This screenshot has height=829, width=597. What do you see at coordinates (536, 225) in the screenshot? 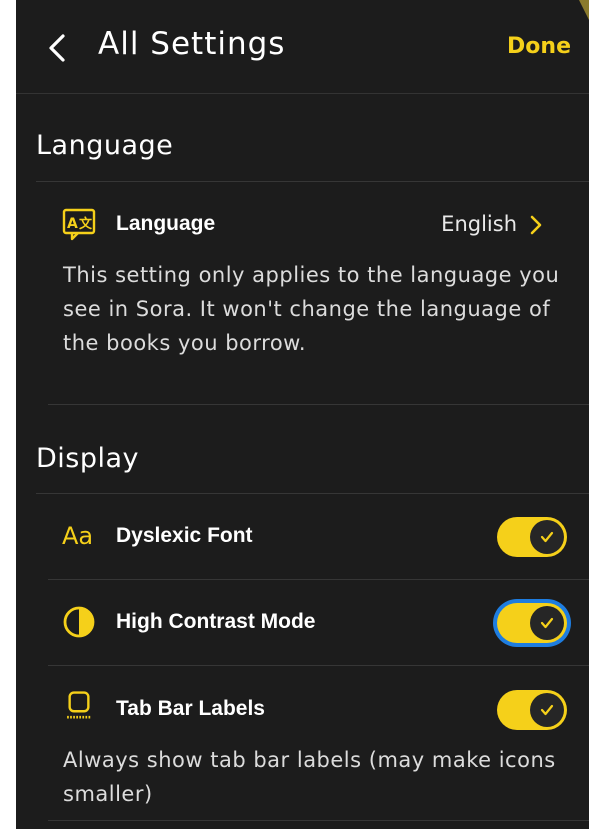
I see `chevron-right-icon` at bounding box center [536, 225].